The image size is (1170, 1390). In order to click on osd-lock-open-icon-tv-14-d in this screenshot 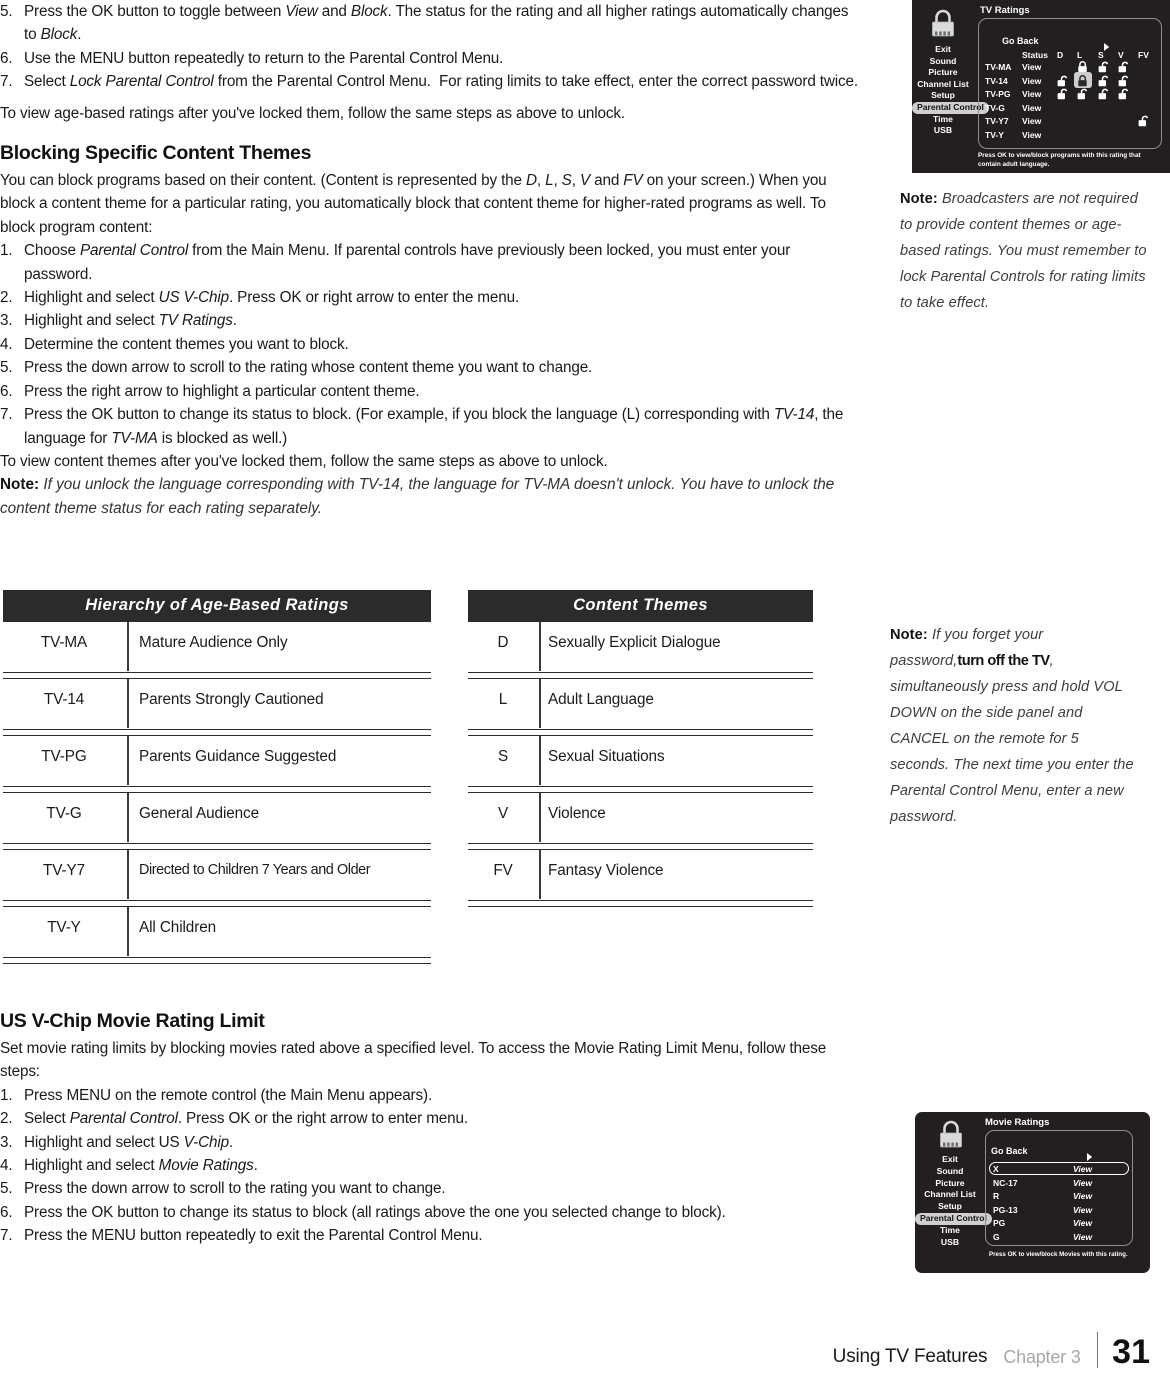, I will do `click(1062, 80)`.